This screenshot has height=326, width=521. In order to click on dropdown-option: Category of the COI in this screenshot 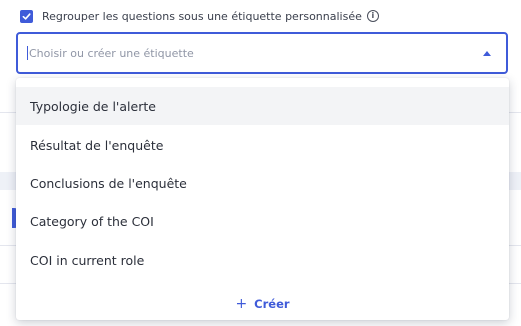, I will do `click(262, 221)`.